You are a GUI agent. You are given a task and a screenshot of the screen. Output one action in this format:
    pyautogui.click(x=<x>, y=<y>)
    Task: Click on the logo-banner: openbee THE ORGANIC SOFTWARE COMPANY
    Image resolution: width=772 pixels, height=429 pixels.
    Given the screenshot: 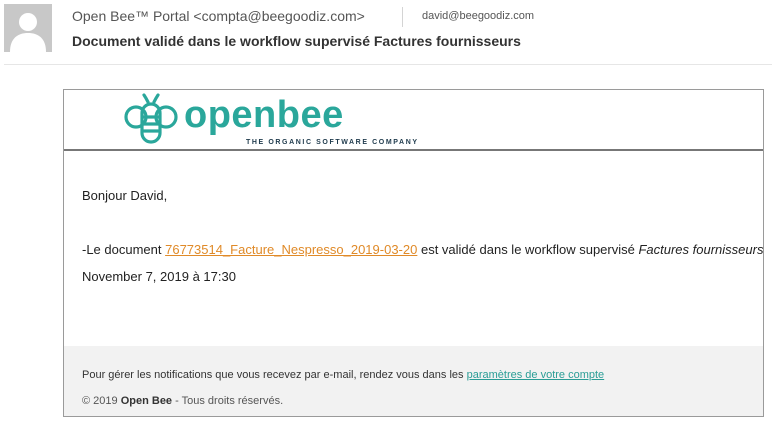 What is the action you would take?
    pyautogui.click(x=413, y=119)
    